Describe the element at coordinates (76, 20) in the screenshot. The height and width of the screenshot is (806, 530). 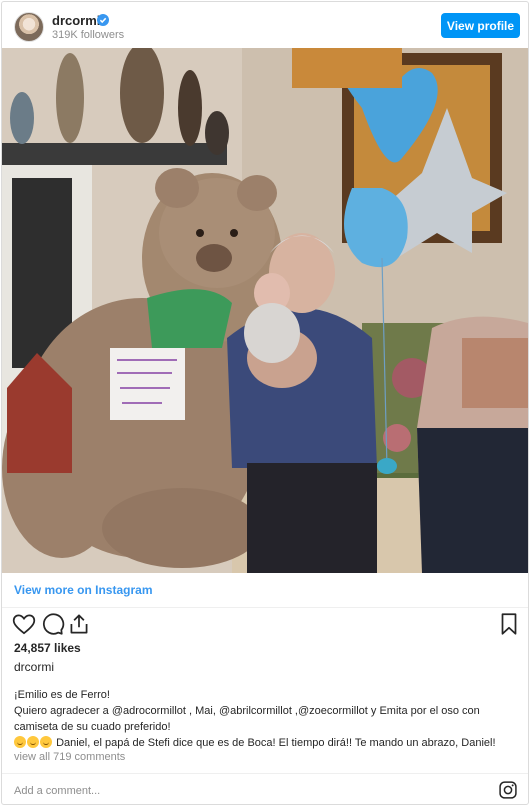
I see `username: drcormi` at that location.